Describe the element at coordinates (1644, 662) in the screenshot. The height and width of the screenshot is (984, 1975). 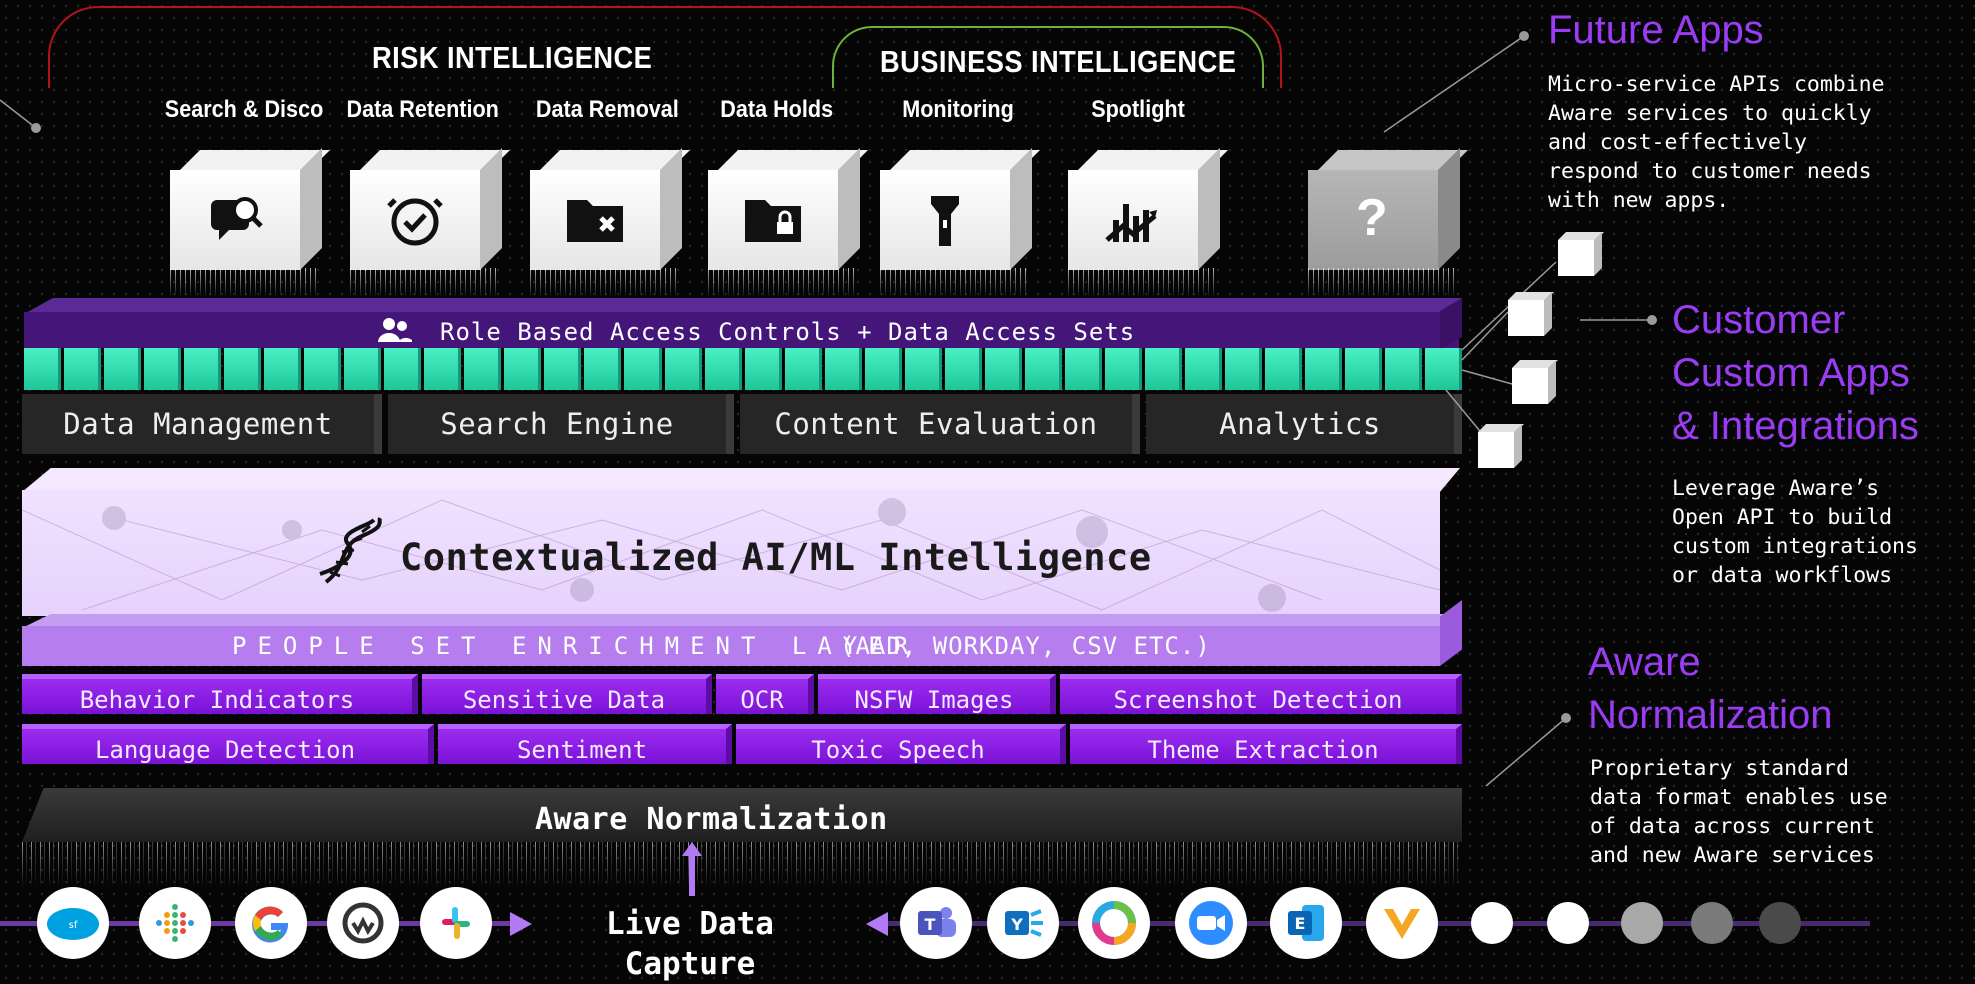
I see `normalization-heading-line1: Aware` at that location.